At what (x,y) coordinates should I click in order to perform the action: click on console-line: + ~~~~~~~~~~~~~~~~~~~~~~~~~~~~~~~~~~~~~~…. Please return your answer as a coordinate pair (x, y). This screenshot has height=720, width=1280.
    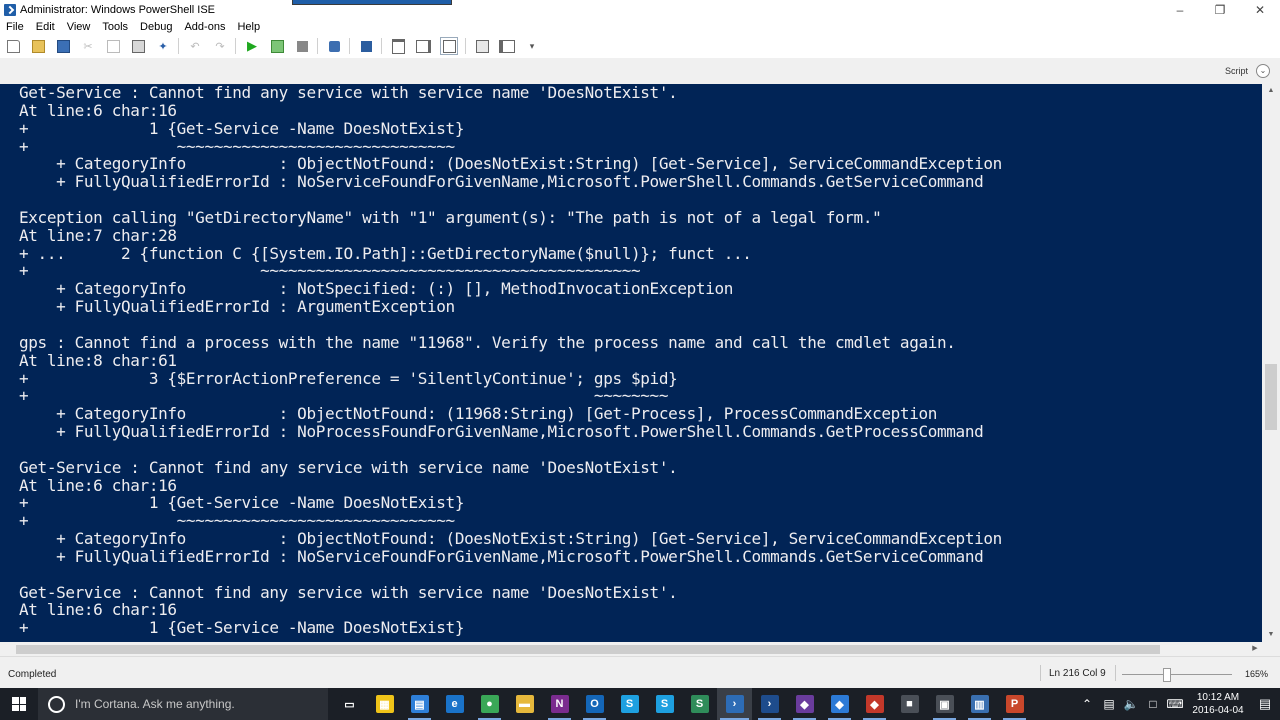
    Looking at the image, I should click on (330, 271).